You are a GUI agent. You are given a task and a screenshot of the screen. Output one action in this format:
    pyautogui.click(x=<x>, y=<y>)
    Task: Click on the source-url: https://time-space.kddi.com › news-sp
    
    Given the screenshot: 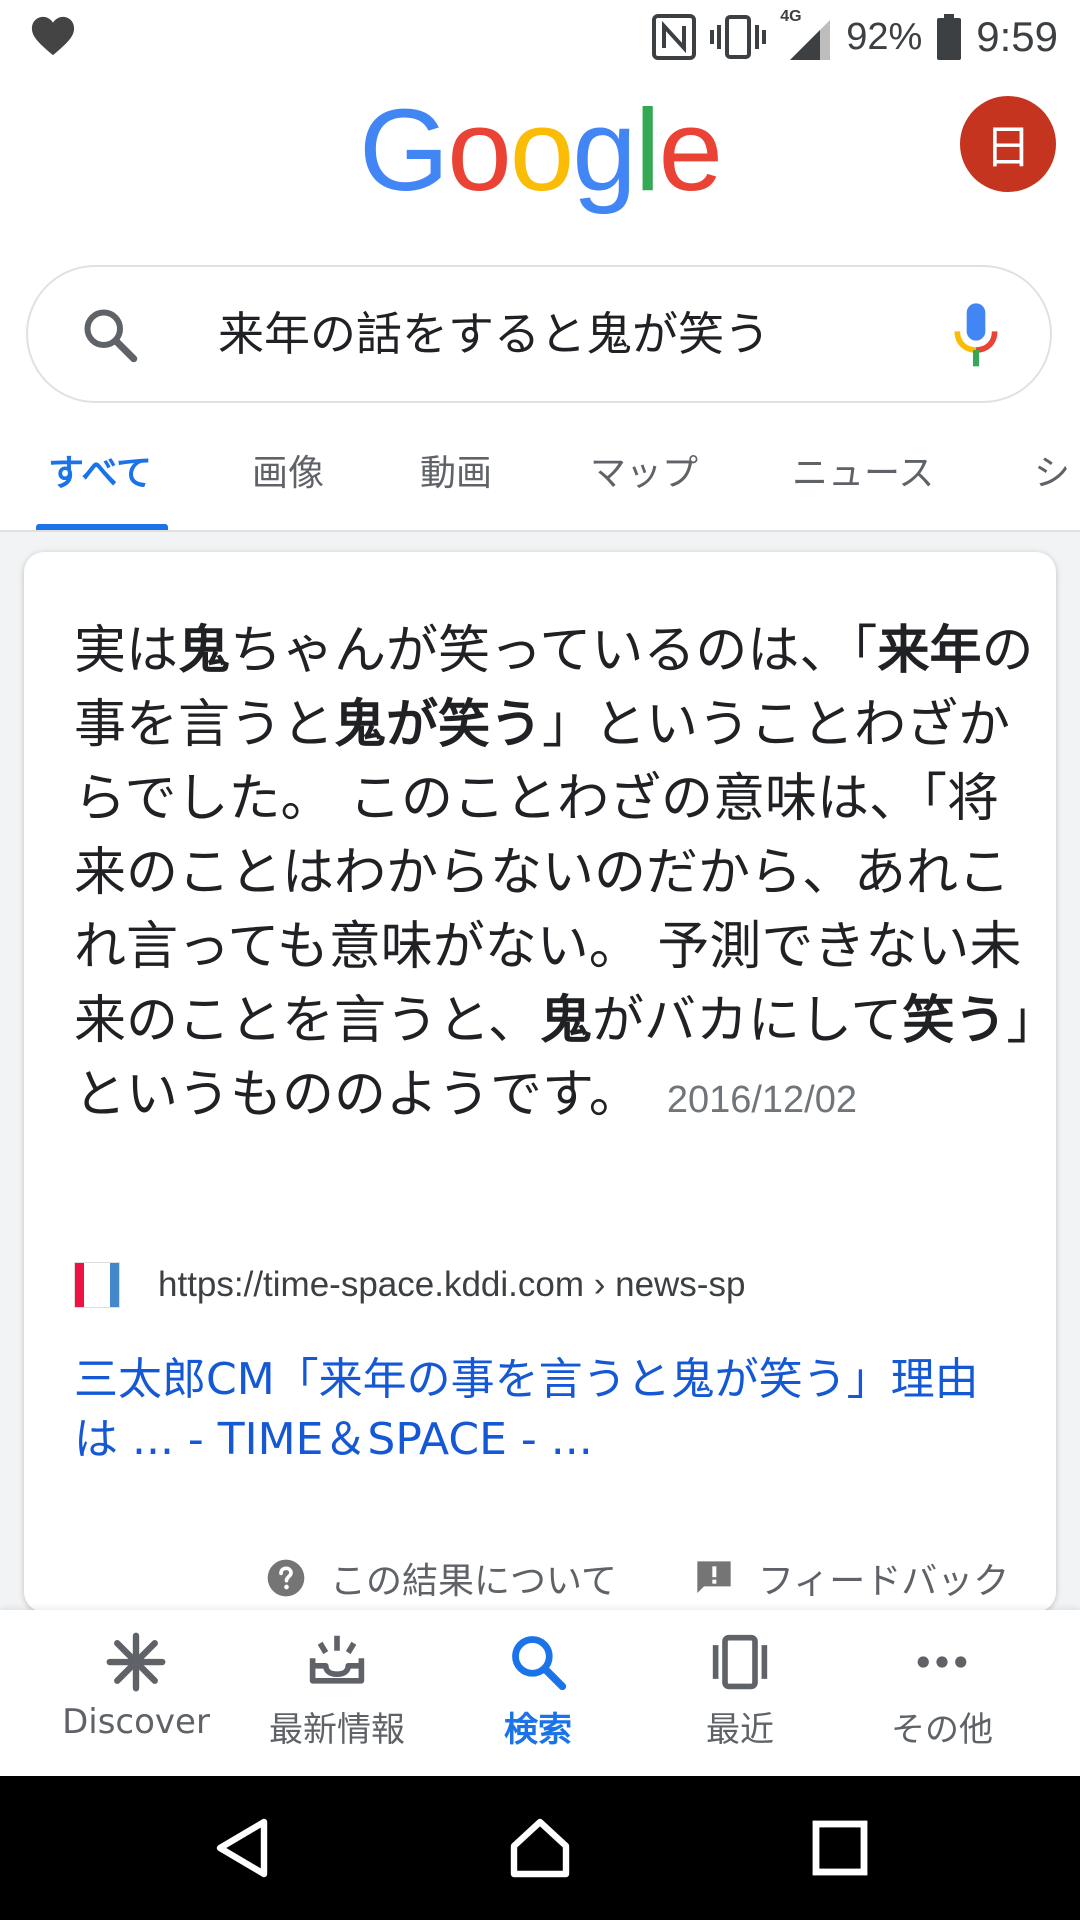 What is the action you would take?
    pyautogui.click(x=451, y=1285)
    